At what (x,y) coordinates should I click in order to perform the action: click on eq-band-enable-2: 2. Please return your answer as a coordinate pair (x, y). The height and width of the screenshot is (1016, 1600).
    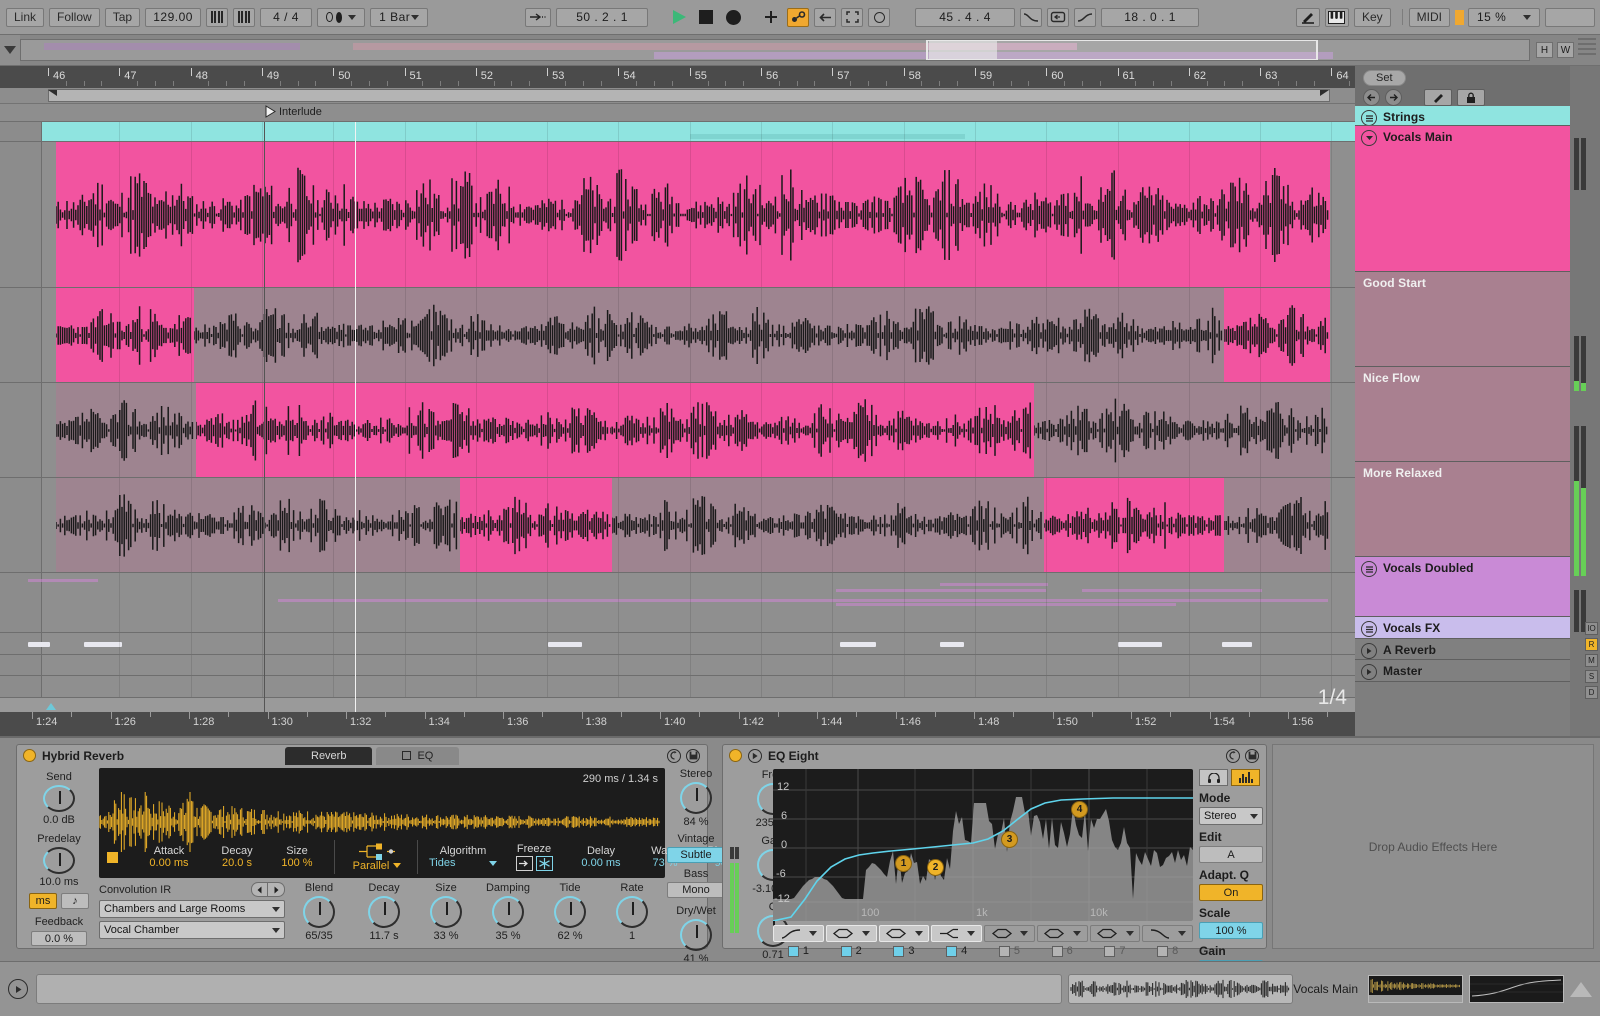
    Looking at the image, I should click on (851, 951).